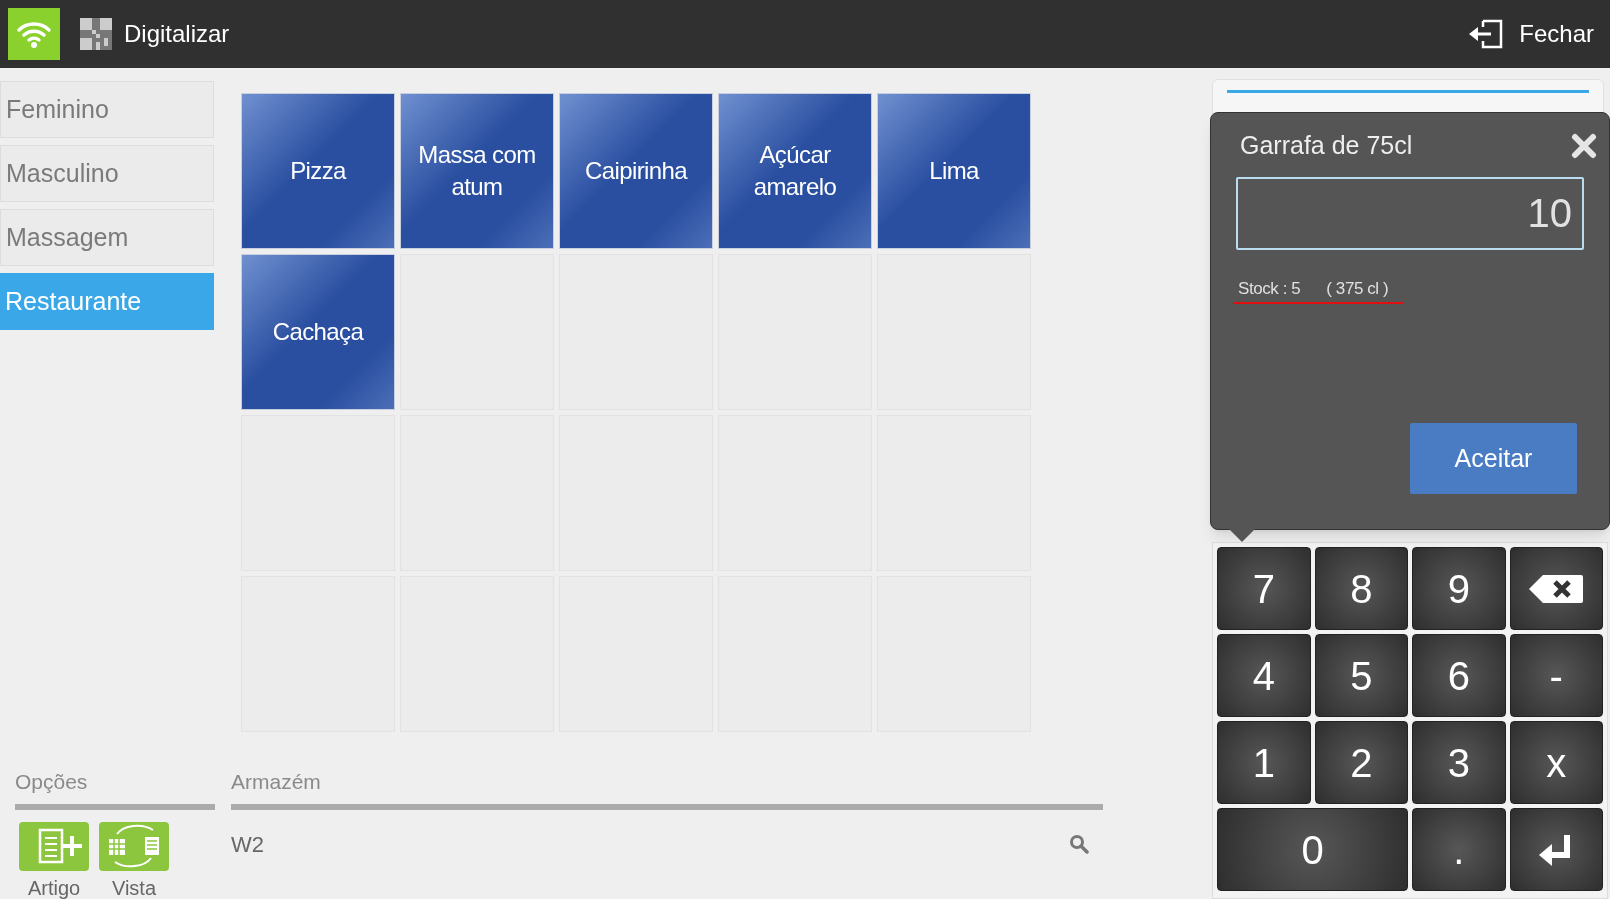  What do you see at coordinates (1312, 849) in the screenshot?
I see `keypad-key: 0` at bounding box center [1312, 849].